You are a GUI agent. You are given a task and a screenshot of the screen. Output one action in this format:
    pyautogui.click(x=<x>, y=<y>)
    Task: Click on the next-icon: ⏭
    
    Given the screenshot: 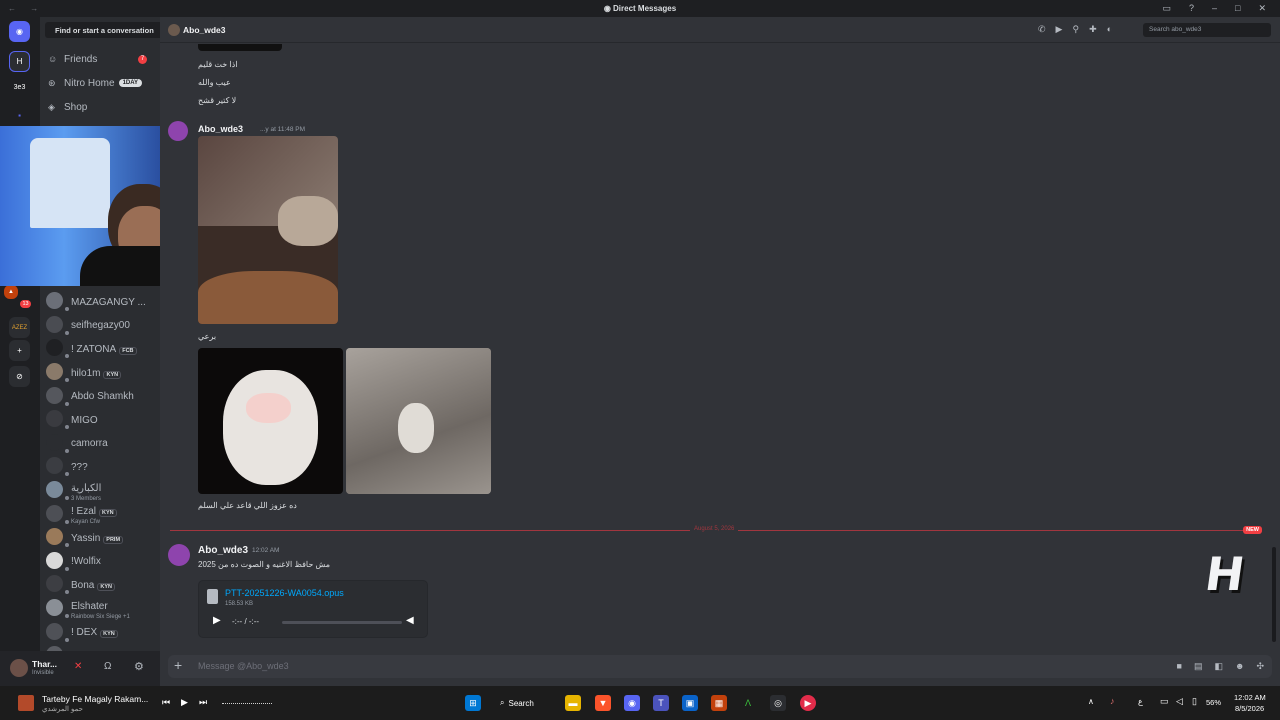 What is the action you would take?
    pyautogui.click(x=203, y=702)
    